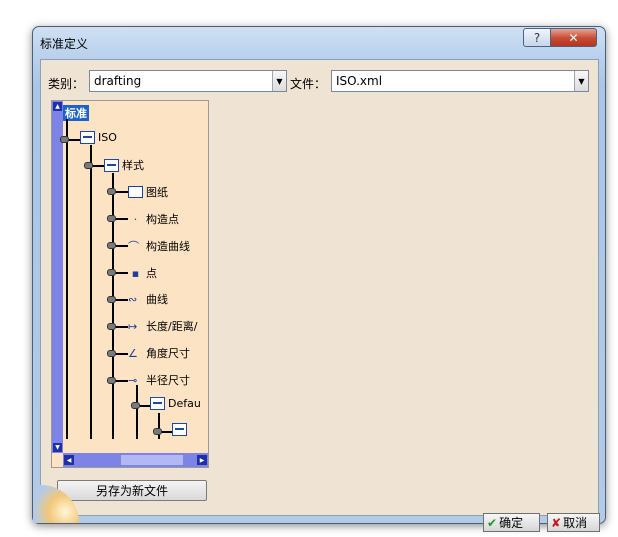 The image size is (618, 537). I want to click on window-title: 标准定义, so click(64, 44).